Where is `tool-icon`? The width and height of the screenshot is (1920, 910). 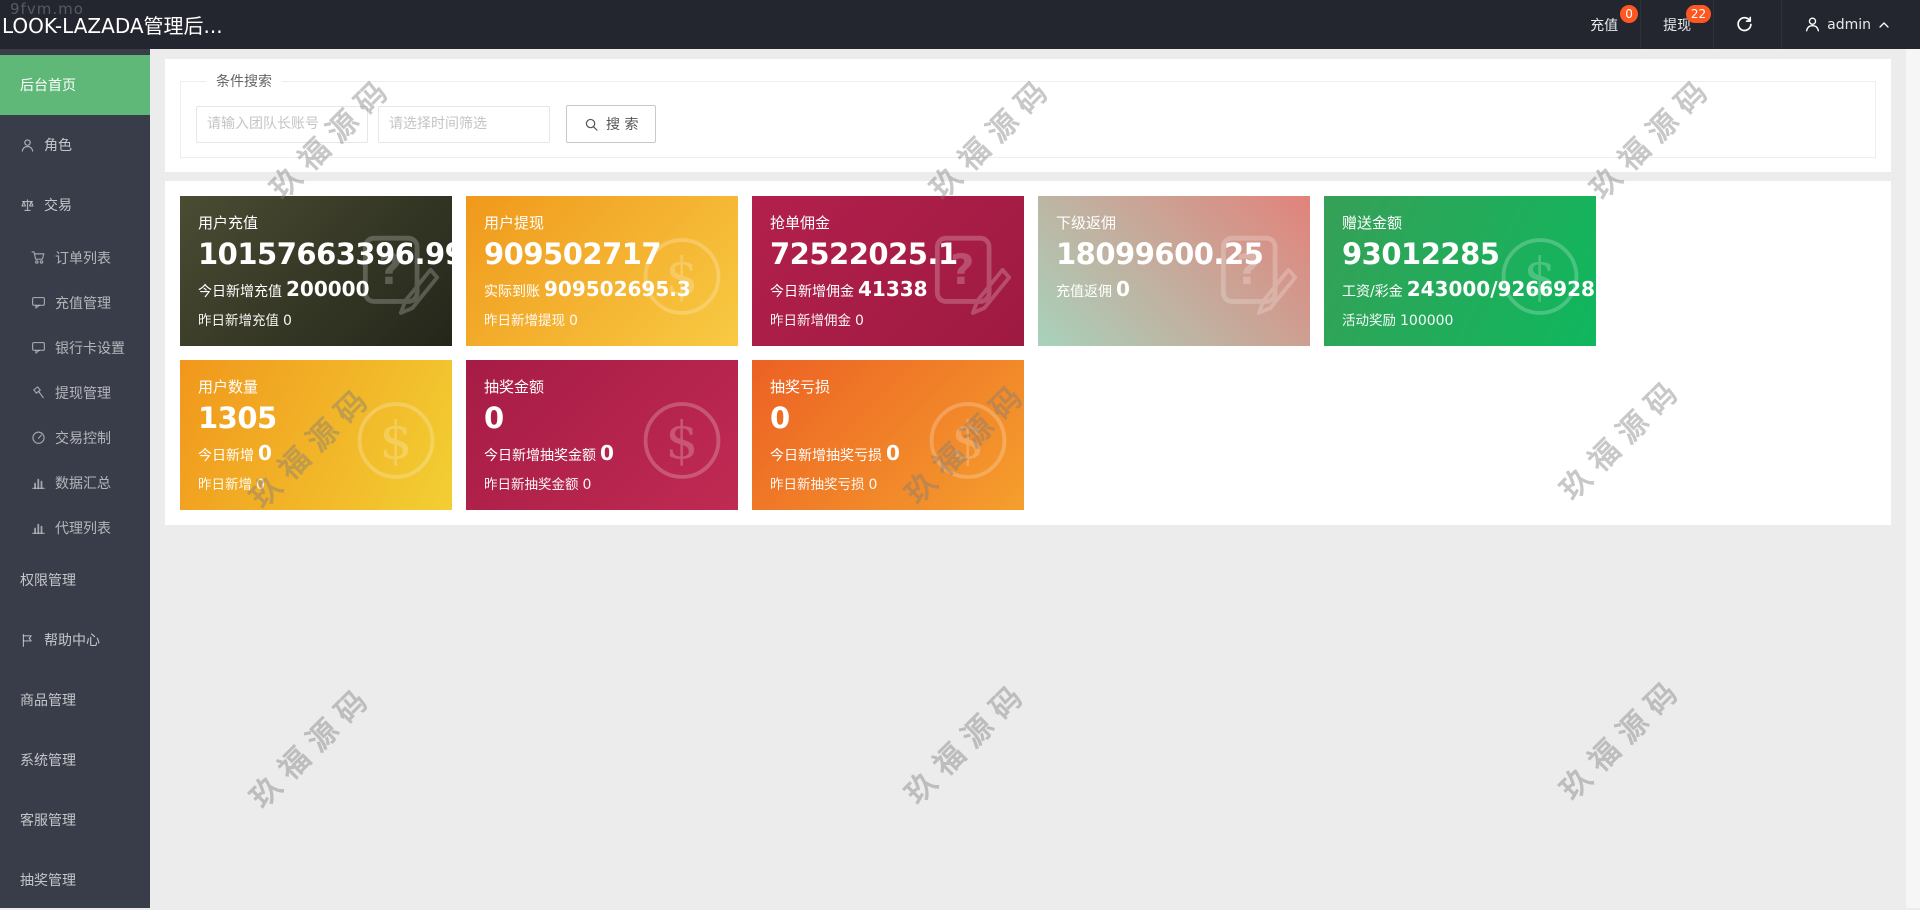
tool-icon is located at coordinates (38, 392).